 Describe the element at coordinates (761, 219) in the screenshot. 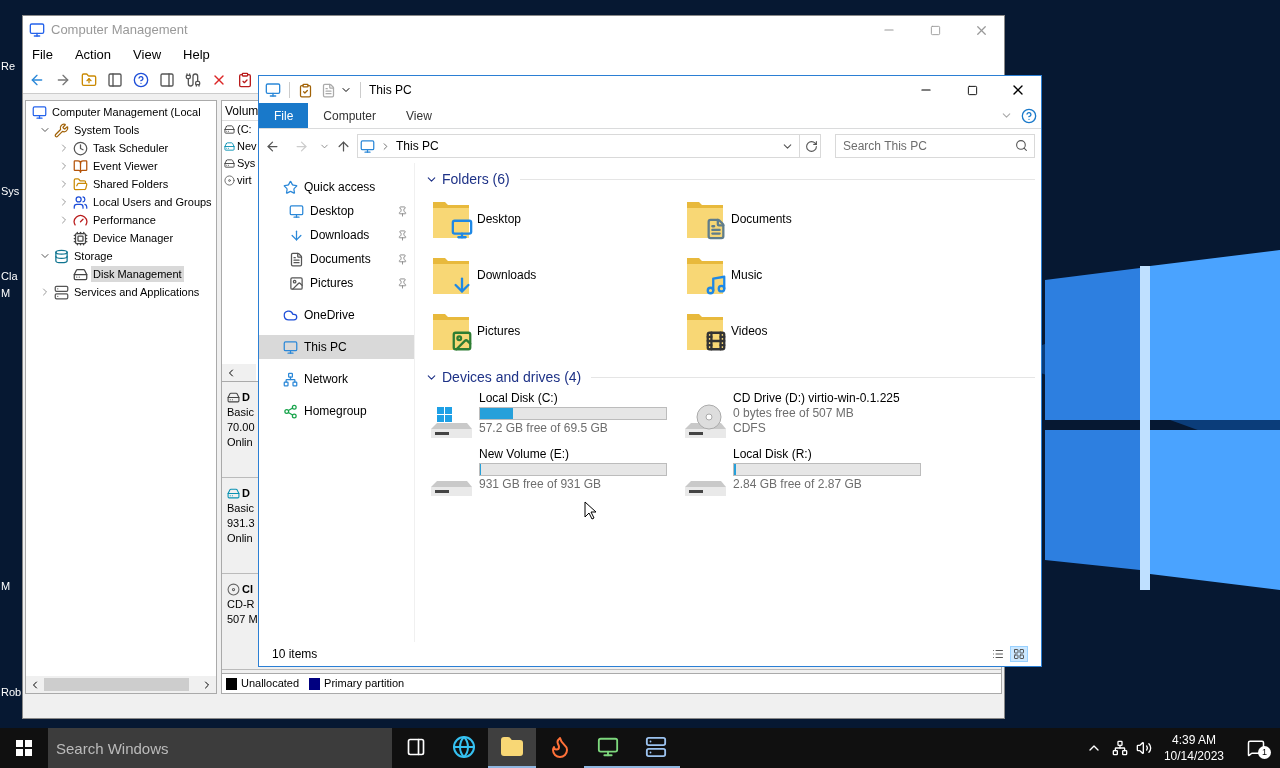

I see `folder-name: Documents` at that location.